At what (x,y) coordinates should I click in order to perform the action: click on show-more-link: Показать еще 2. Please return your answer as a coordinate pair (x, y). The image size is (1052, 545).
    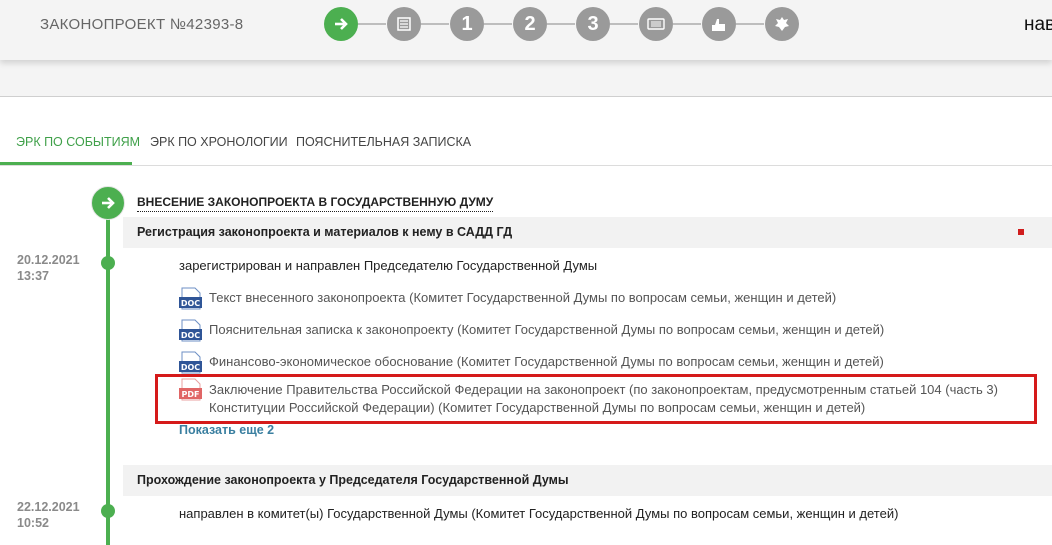
    Looking at the image, I should click on (226, 430).